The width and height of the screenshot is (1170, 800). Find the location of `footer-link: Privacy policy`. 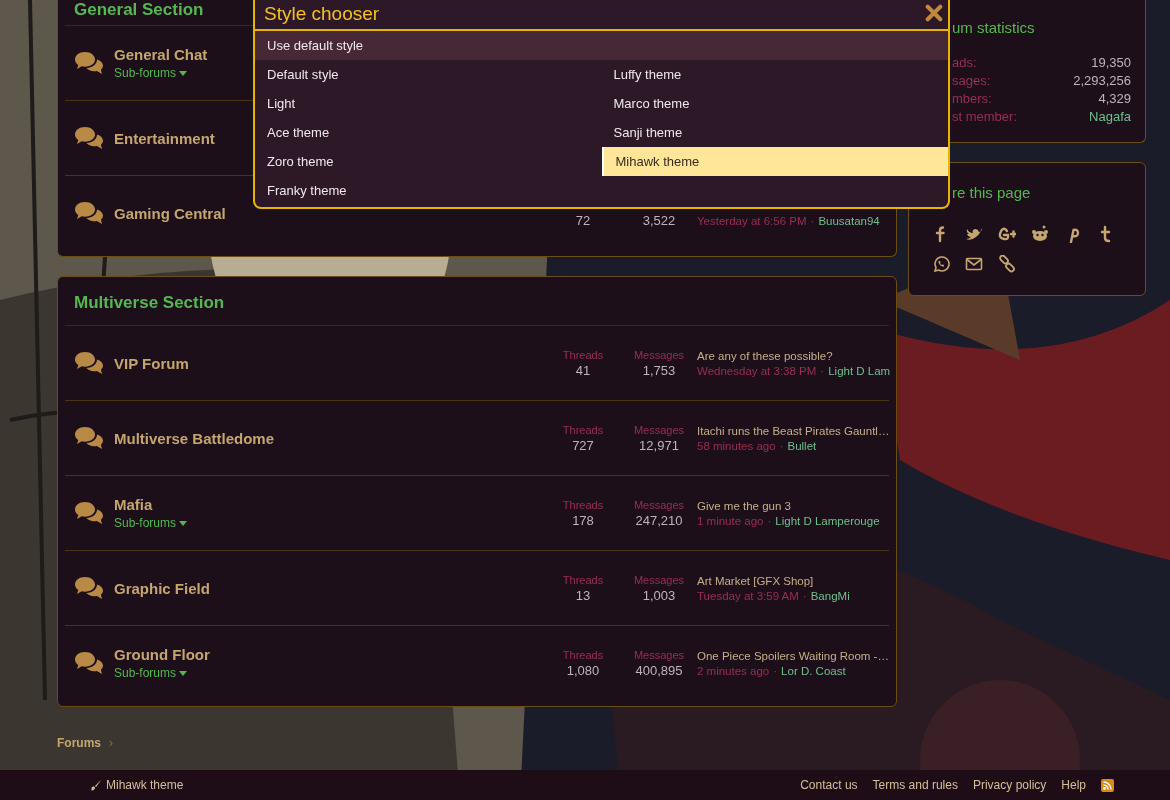

footer-link: Privacy policy is located at coordinates (1009, 785).